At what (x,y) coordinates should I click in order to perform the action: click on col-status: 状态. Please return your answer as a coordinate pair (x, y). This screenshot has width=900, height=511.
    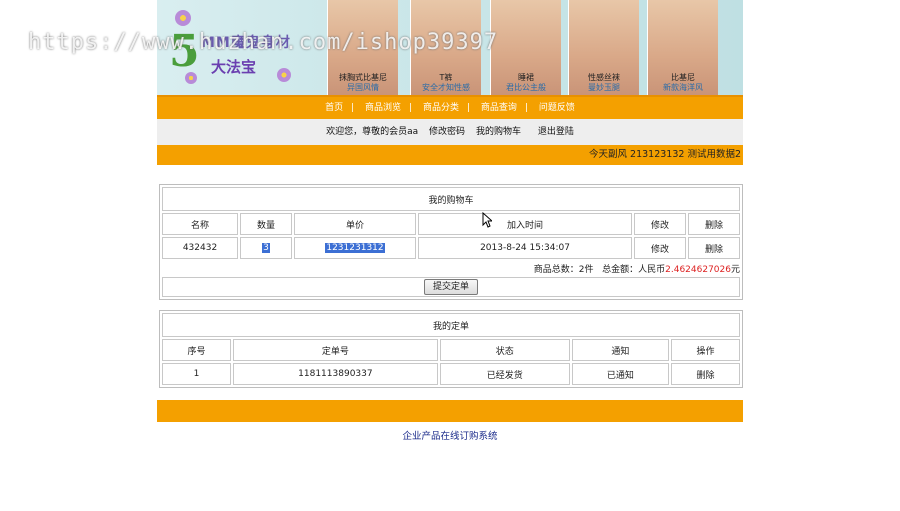
    Looking at the image, I should click on (504, 350).